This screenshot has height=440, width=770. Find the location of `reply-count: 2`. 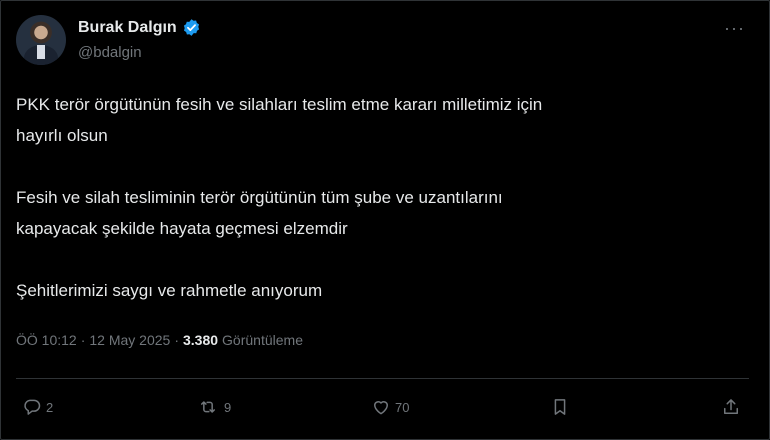

reply-count: 2 is located at coordinates (50, 407).